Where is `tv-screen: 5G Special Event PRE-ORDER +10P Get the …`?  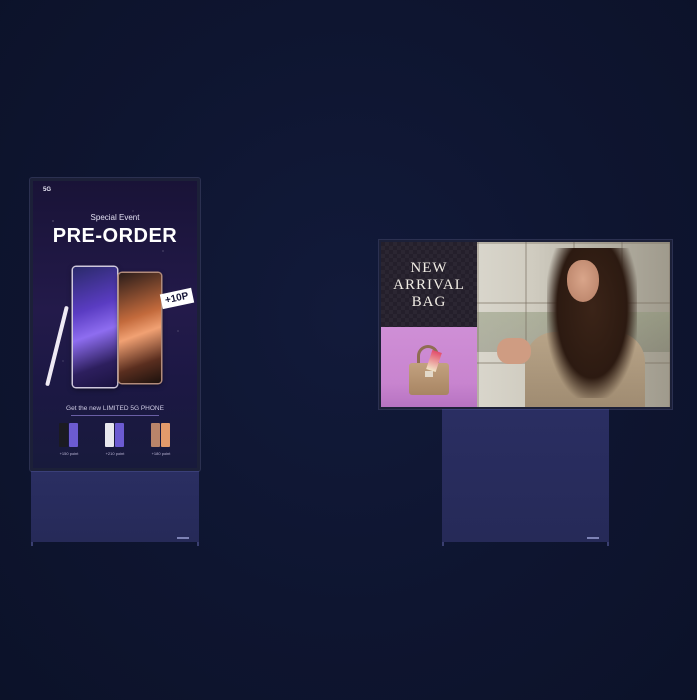 tv-screen: 5G Special Event PRE-ORDER +10P Get the … is located at coordinates (115, 324).